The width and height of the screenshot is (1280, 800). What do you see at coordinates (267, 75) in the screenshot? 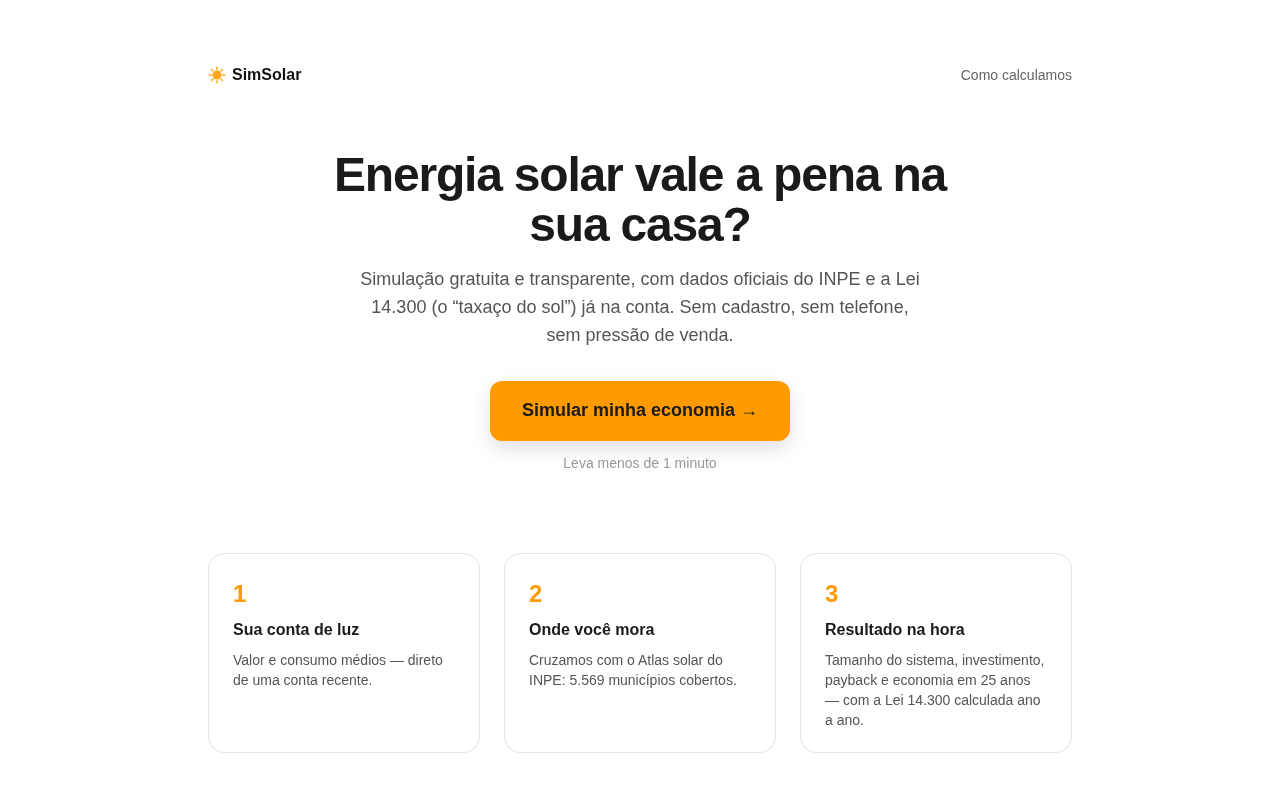
I see `logo-text: SimSolar` at bounding box center [267, 75].